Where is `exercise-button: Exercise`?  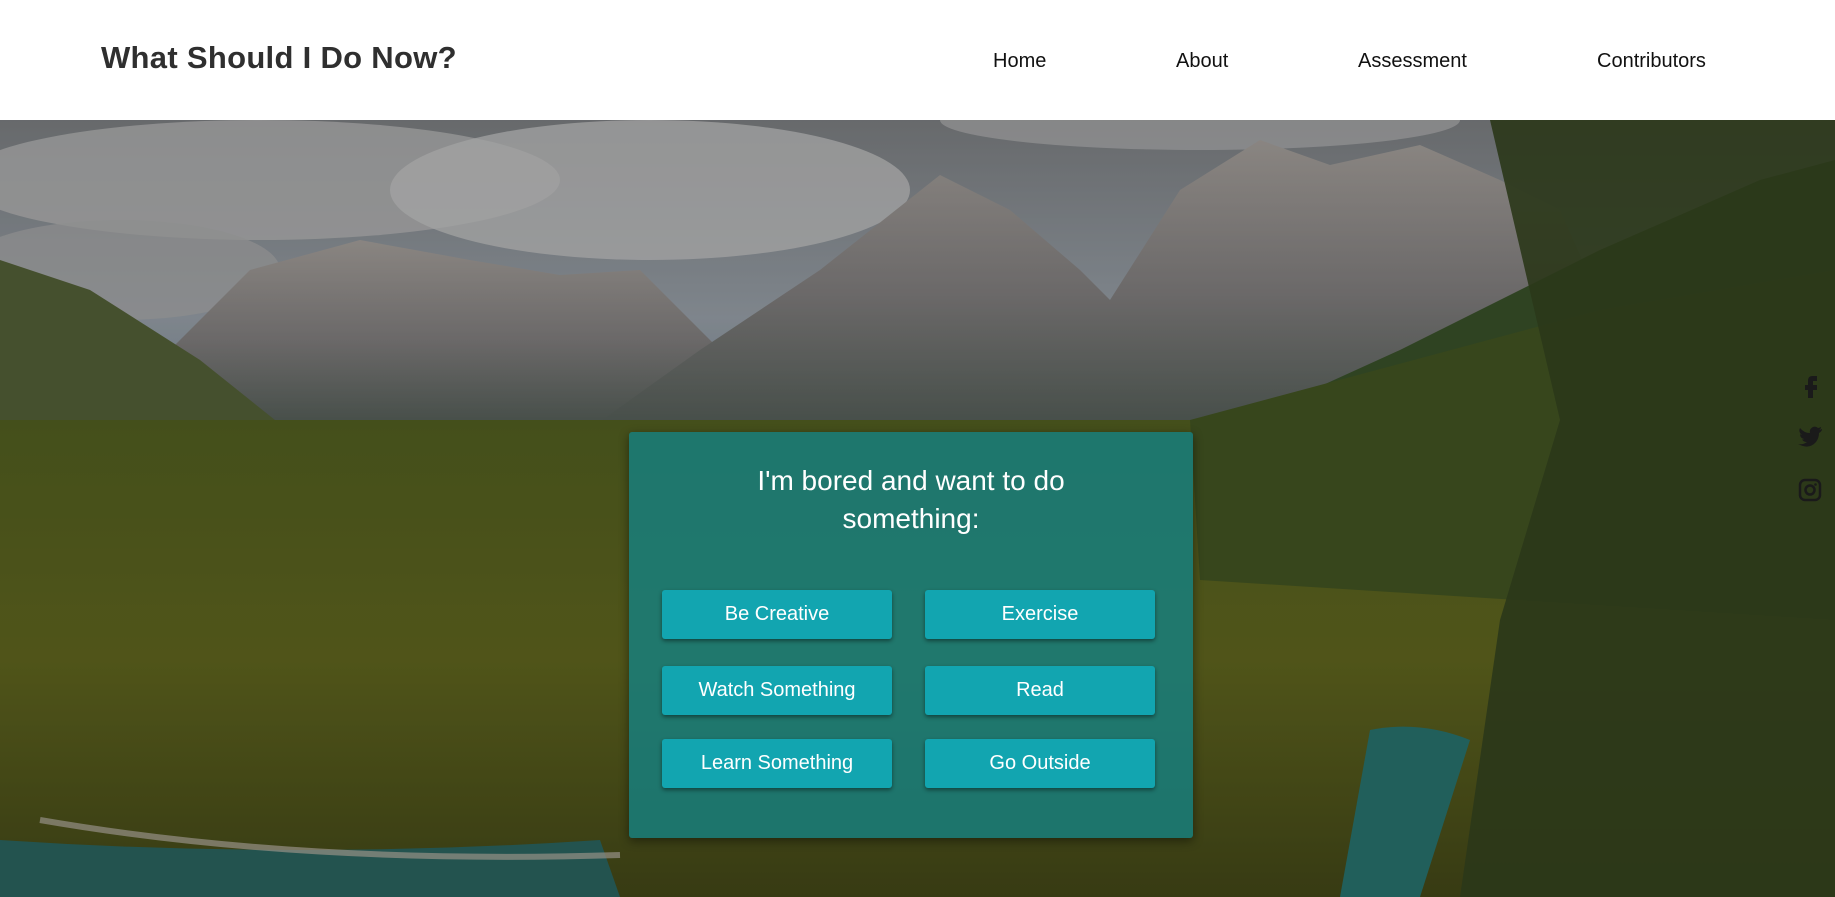 exercise-button: Exercise is located at coordinates (1040, 614).